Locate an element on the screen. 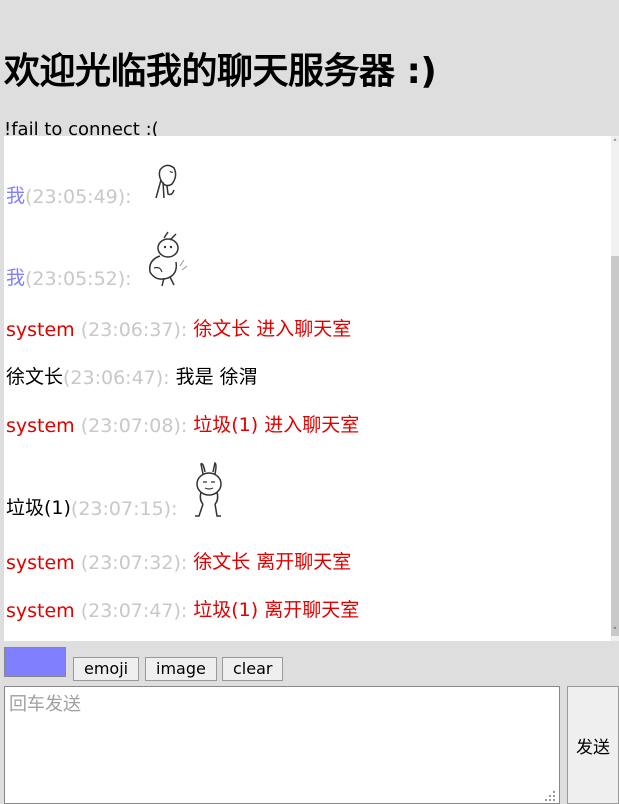 The height and width of the screenshot is (804, 619). chat-message: system (23:06:37): 徐文长 进入聊天室 is located at coordinates (178, 327).